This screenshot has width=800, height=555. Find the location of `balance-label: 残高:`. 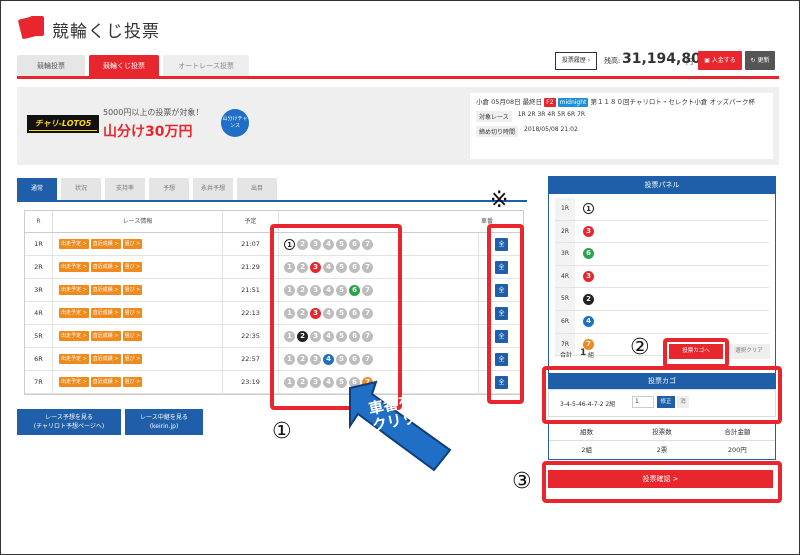

balance-label: 残高: is located at coordinates (612, 61).